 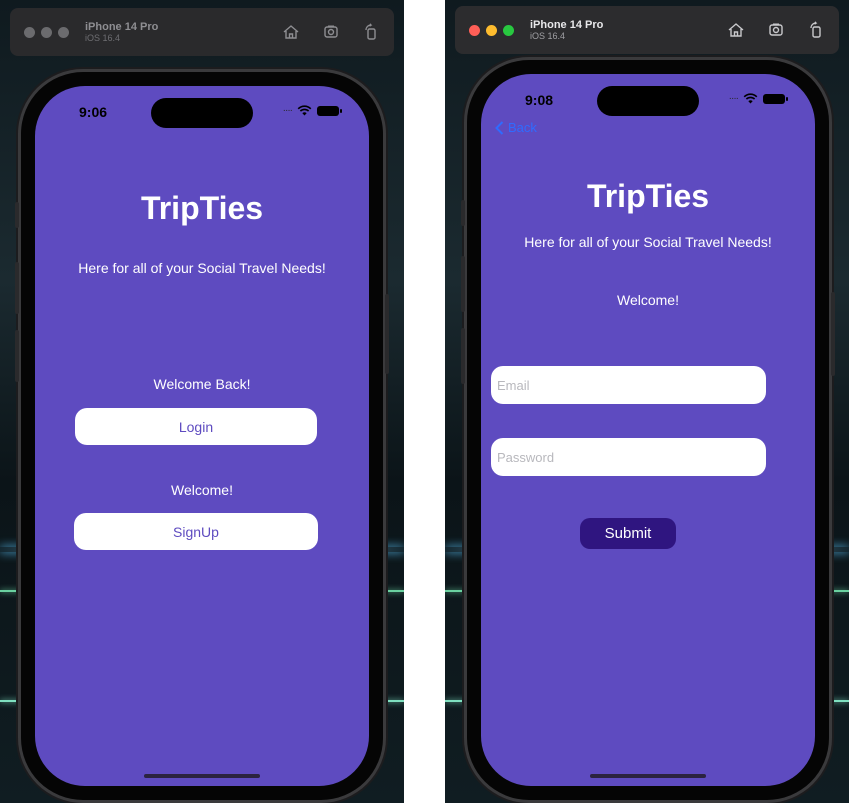 I want to click on status-time: 9:08, so click(x=539, y=100).